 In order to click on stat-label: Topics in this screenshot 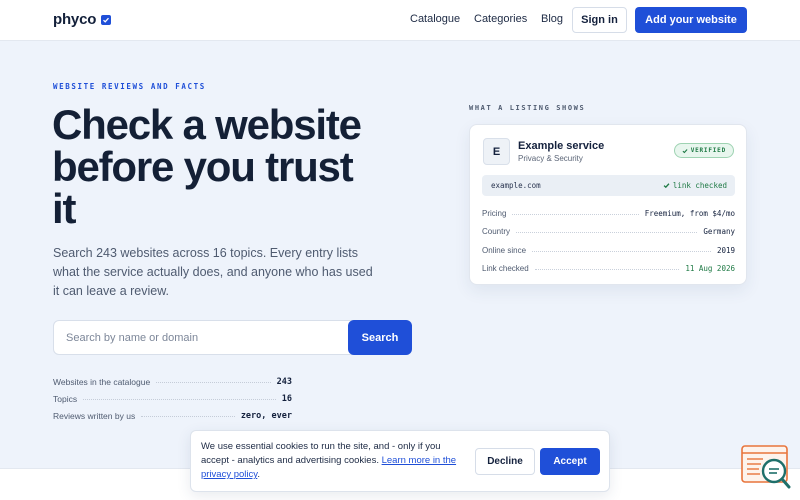, I will do `click(65, 398)`.